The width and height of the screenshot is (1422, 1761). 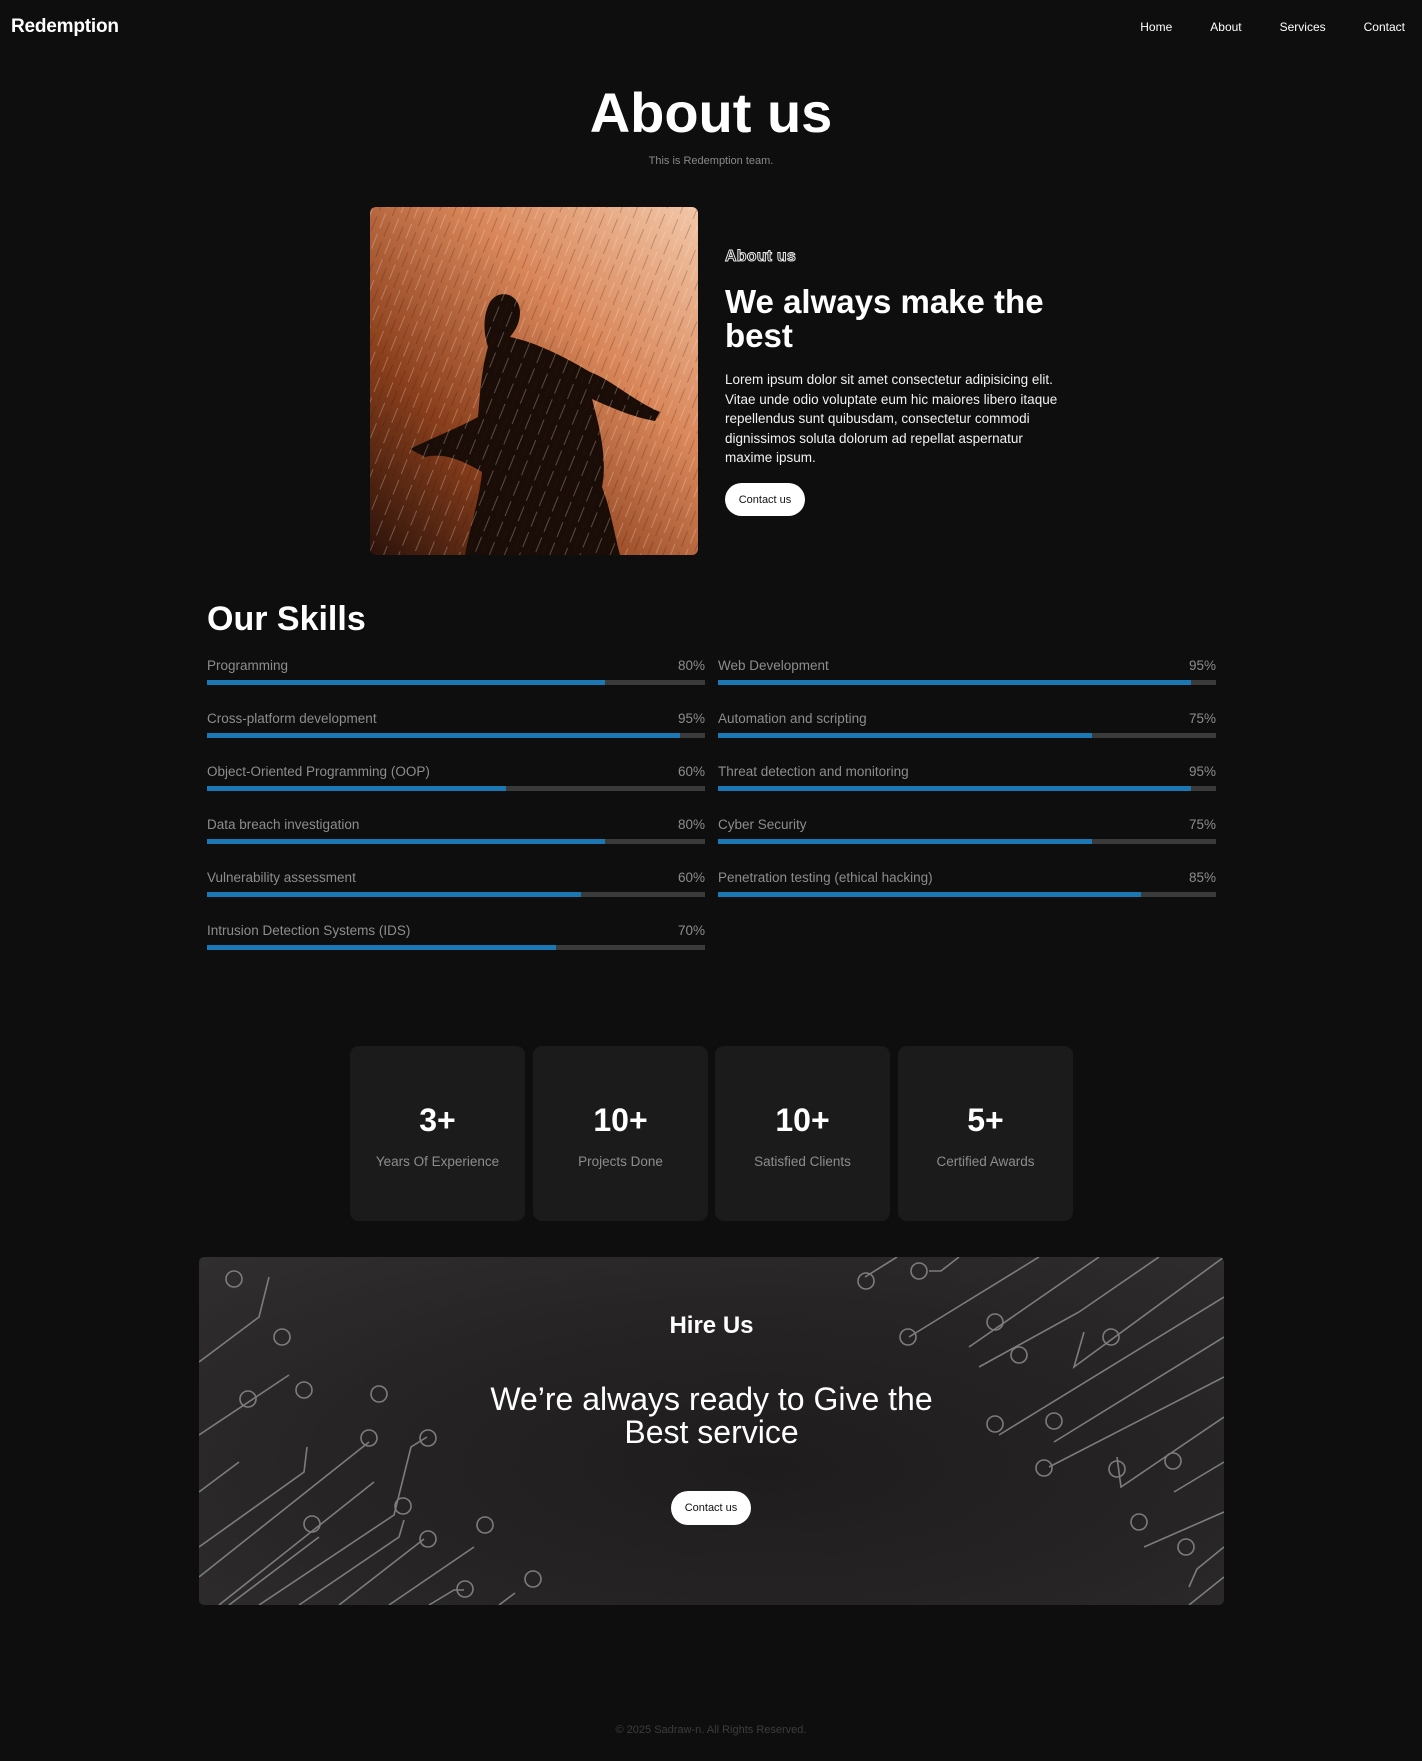 I want to click on nav-about: About, so click(x=1225, y=27).